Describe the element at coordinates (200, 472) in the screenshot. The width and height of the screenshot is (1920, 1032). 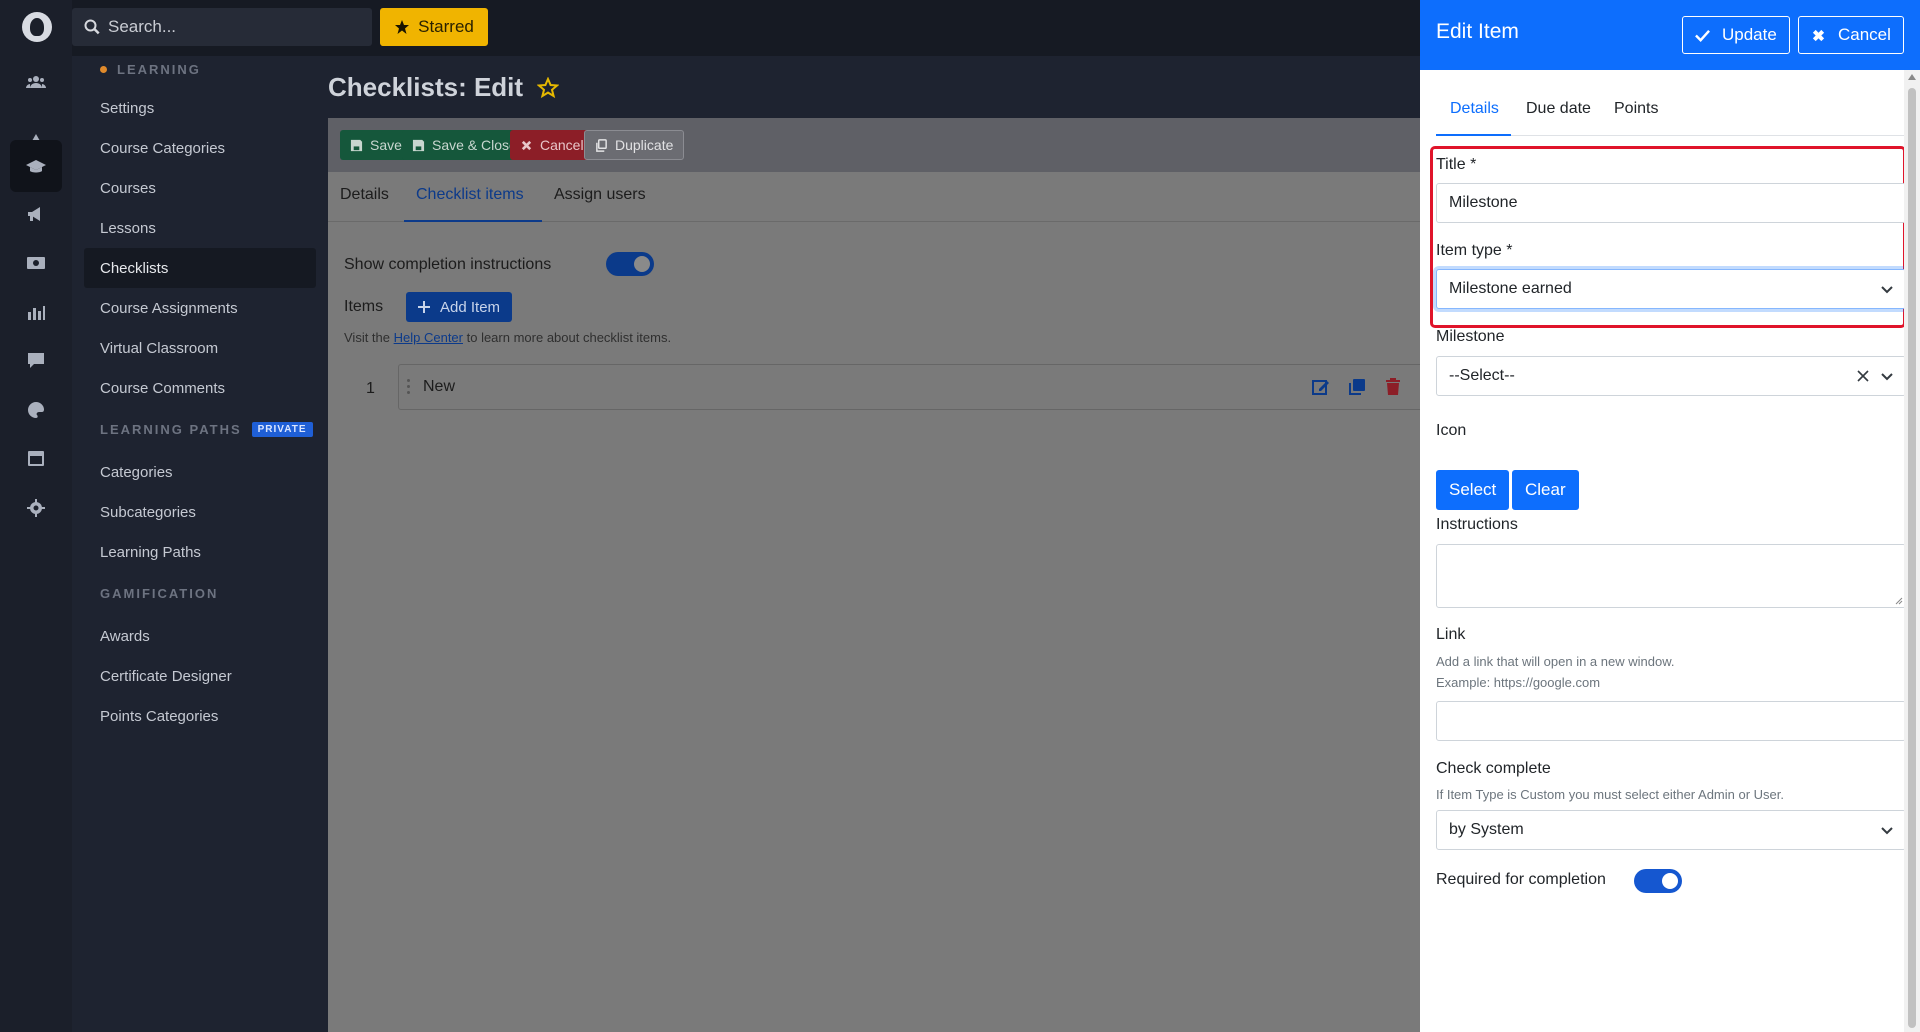
I see `sidebar-item-categories: Categories` at that location.